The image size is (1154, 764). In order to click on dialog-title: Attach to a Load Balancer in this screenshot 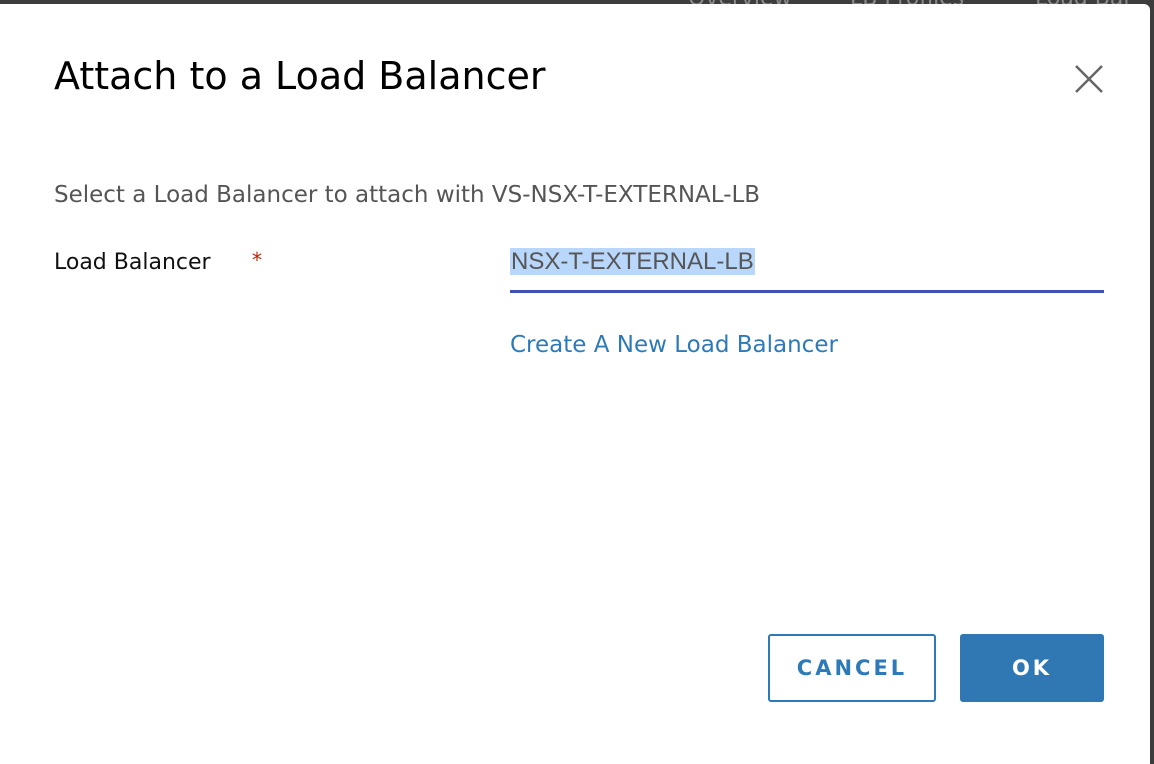, I will do `click(300, 76)`.